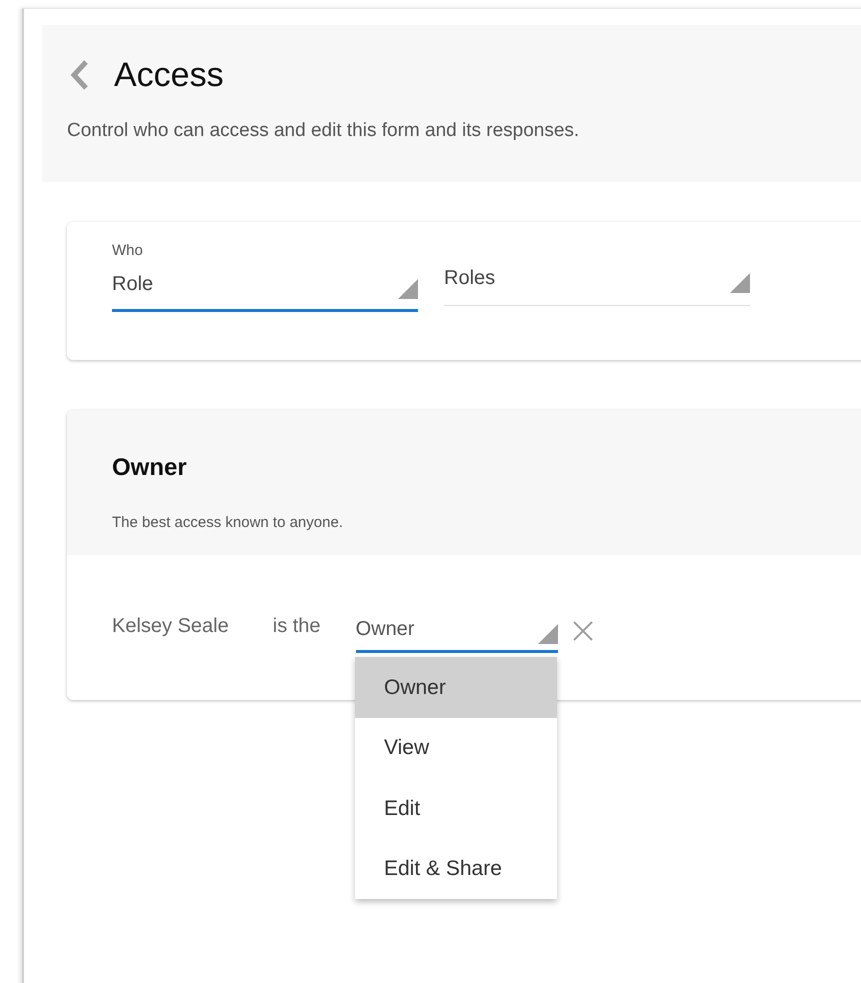 This screenshot has height=983, width=861. I want to click on group-description: The best access known to anyone., so click(228, 523).